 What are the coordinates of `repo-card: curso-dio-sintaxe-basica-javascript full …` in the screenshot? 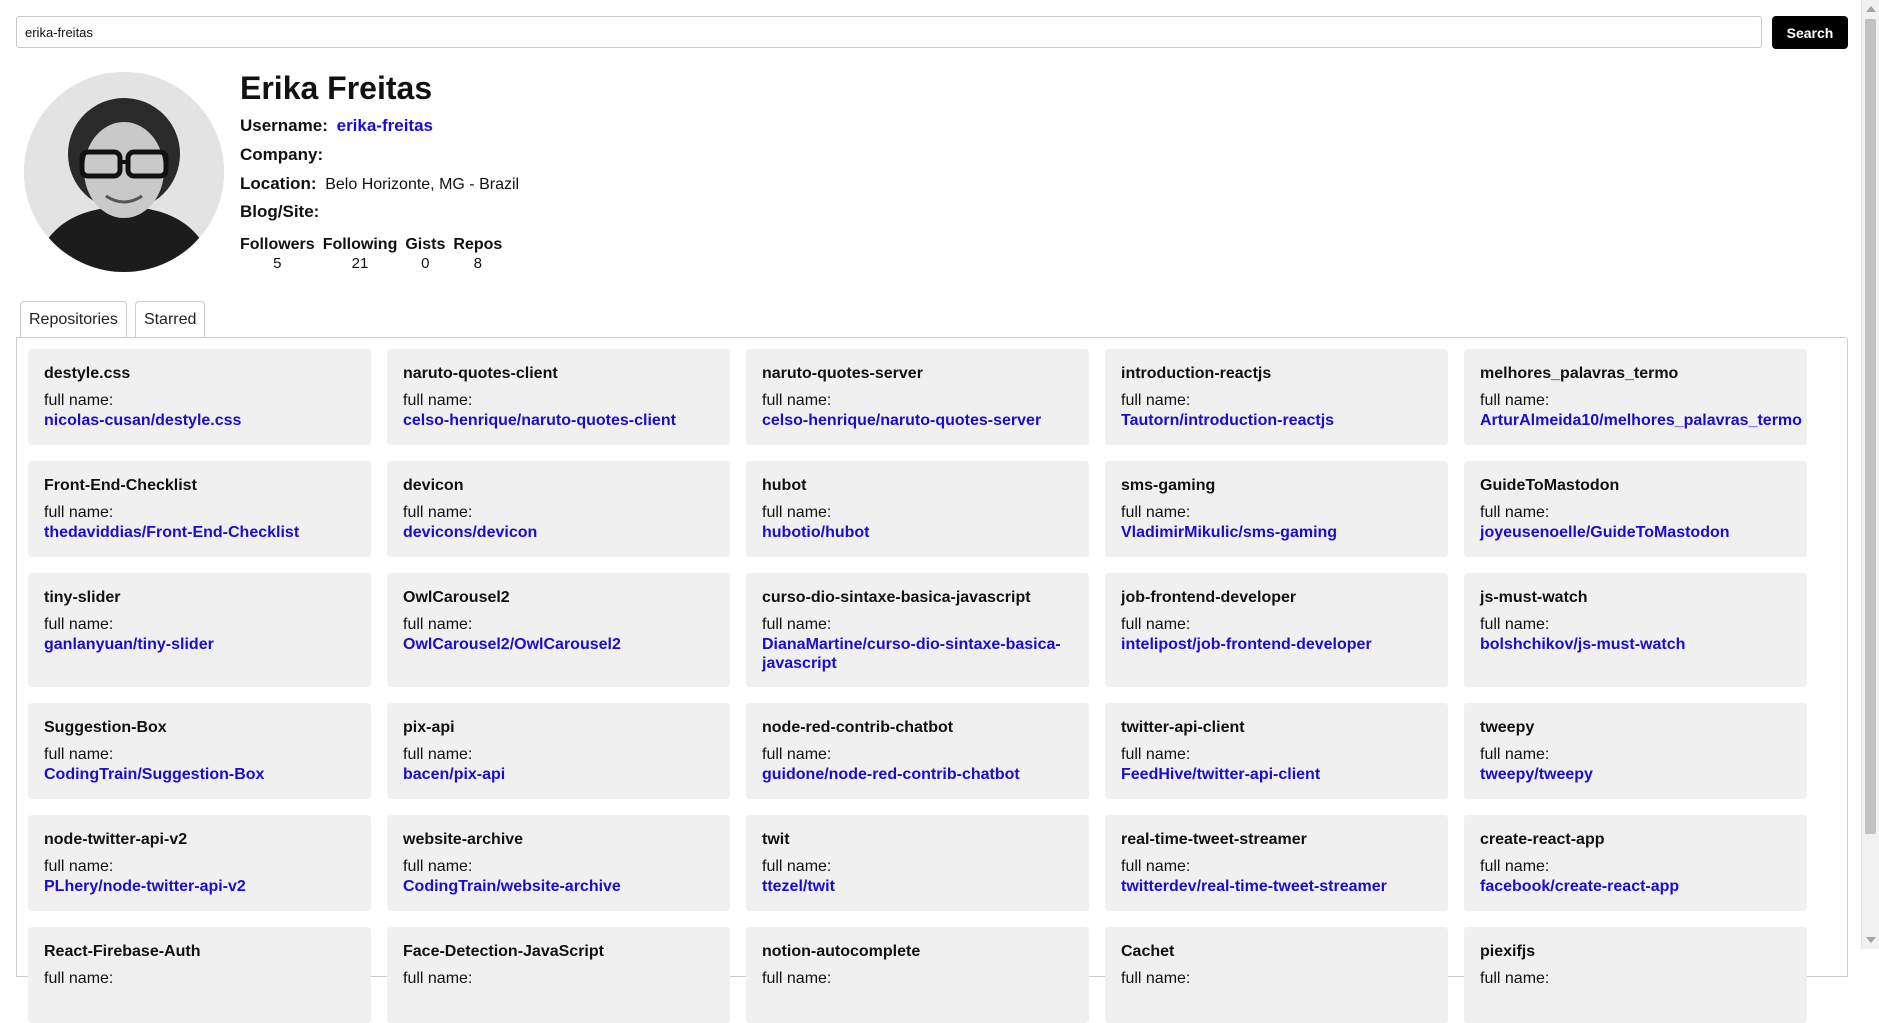 It's located at (917, 630).